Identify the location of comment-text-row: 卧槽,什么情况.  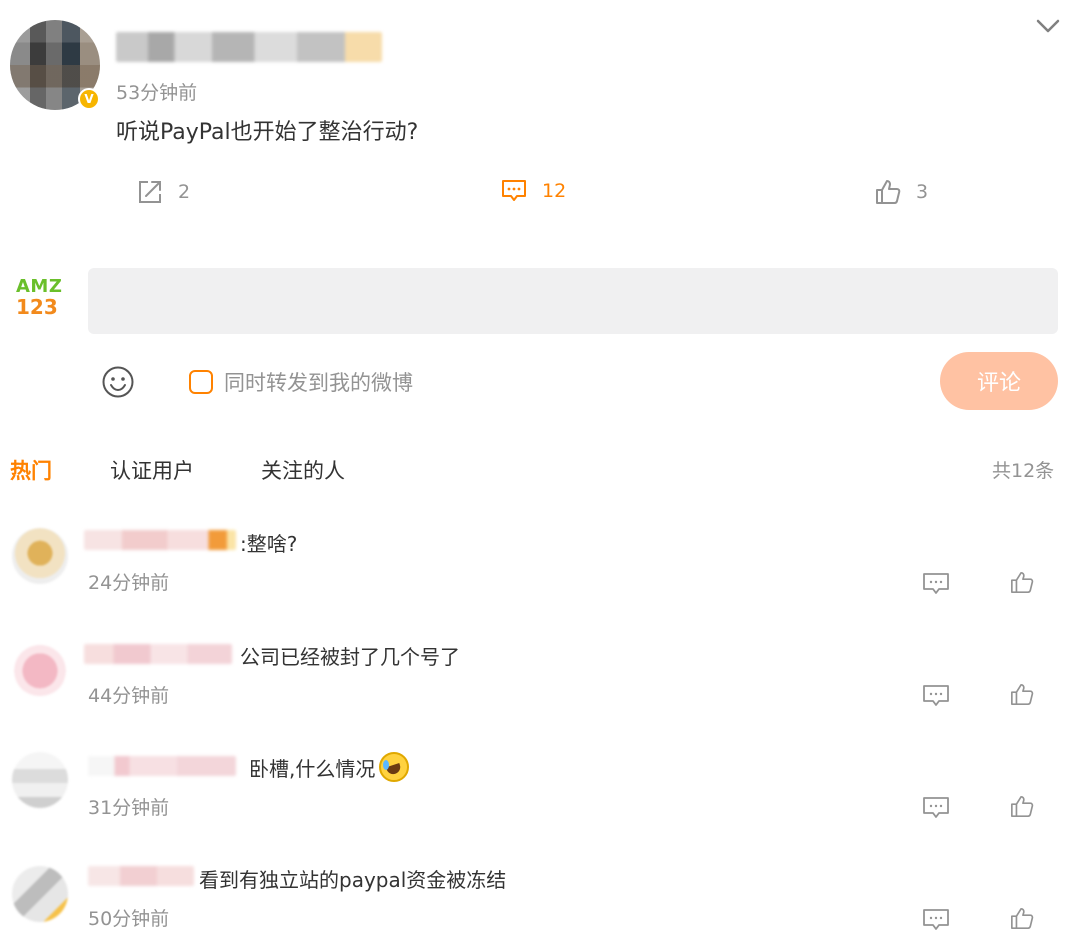
(329, 767).